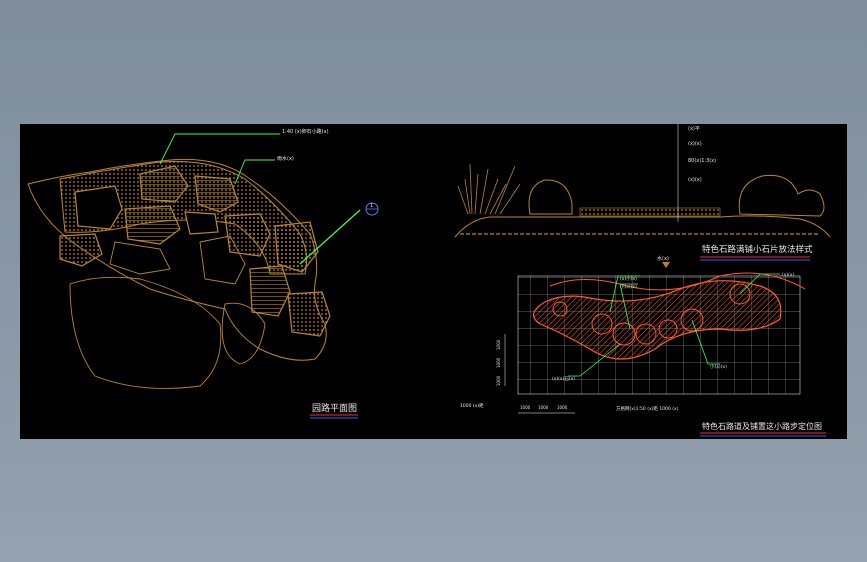  What do you see at coordinates (563, 379) in the screenshot?
I see `grid-callout-e: (x)(x)石(x)` at bounding box center [563, 379].